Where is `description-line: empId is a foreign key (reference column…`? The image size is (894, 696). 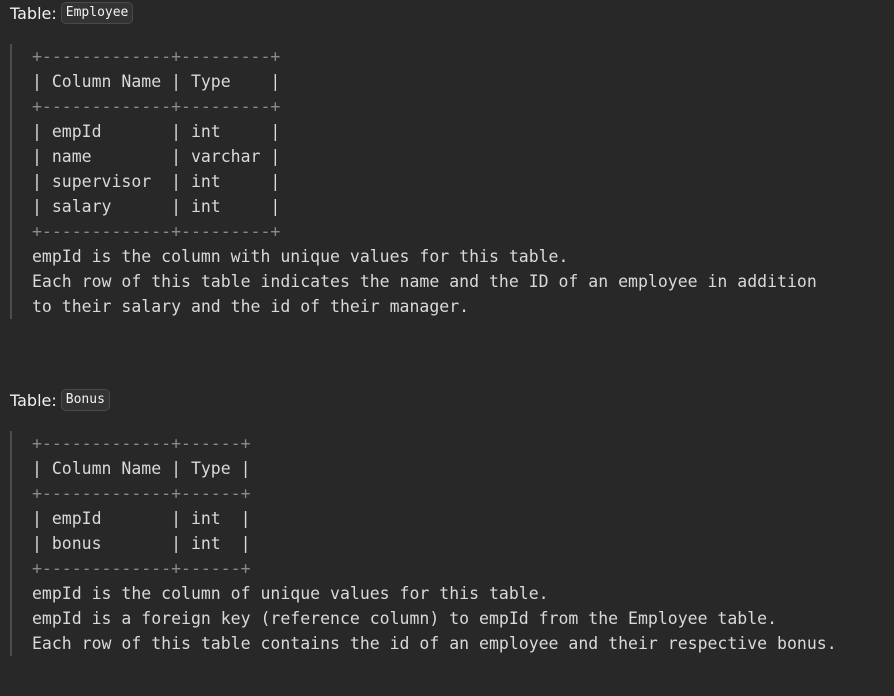
description-line: empId is a foreign key (reference column… is located at coordinates (405, 618).